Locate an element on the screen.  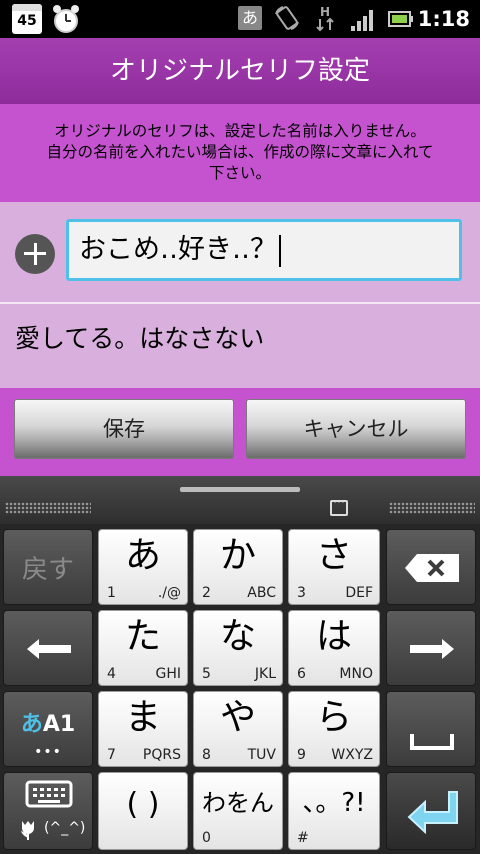
key-sa-num: 3 is located at coordinates (301, 593).